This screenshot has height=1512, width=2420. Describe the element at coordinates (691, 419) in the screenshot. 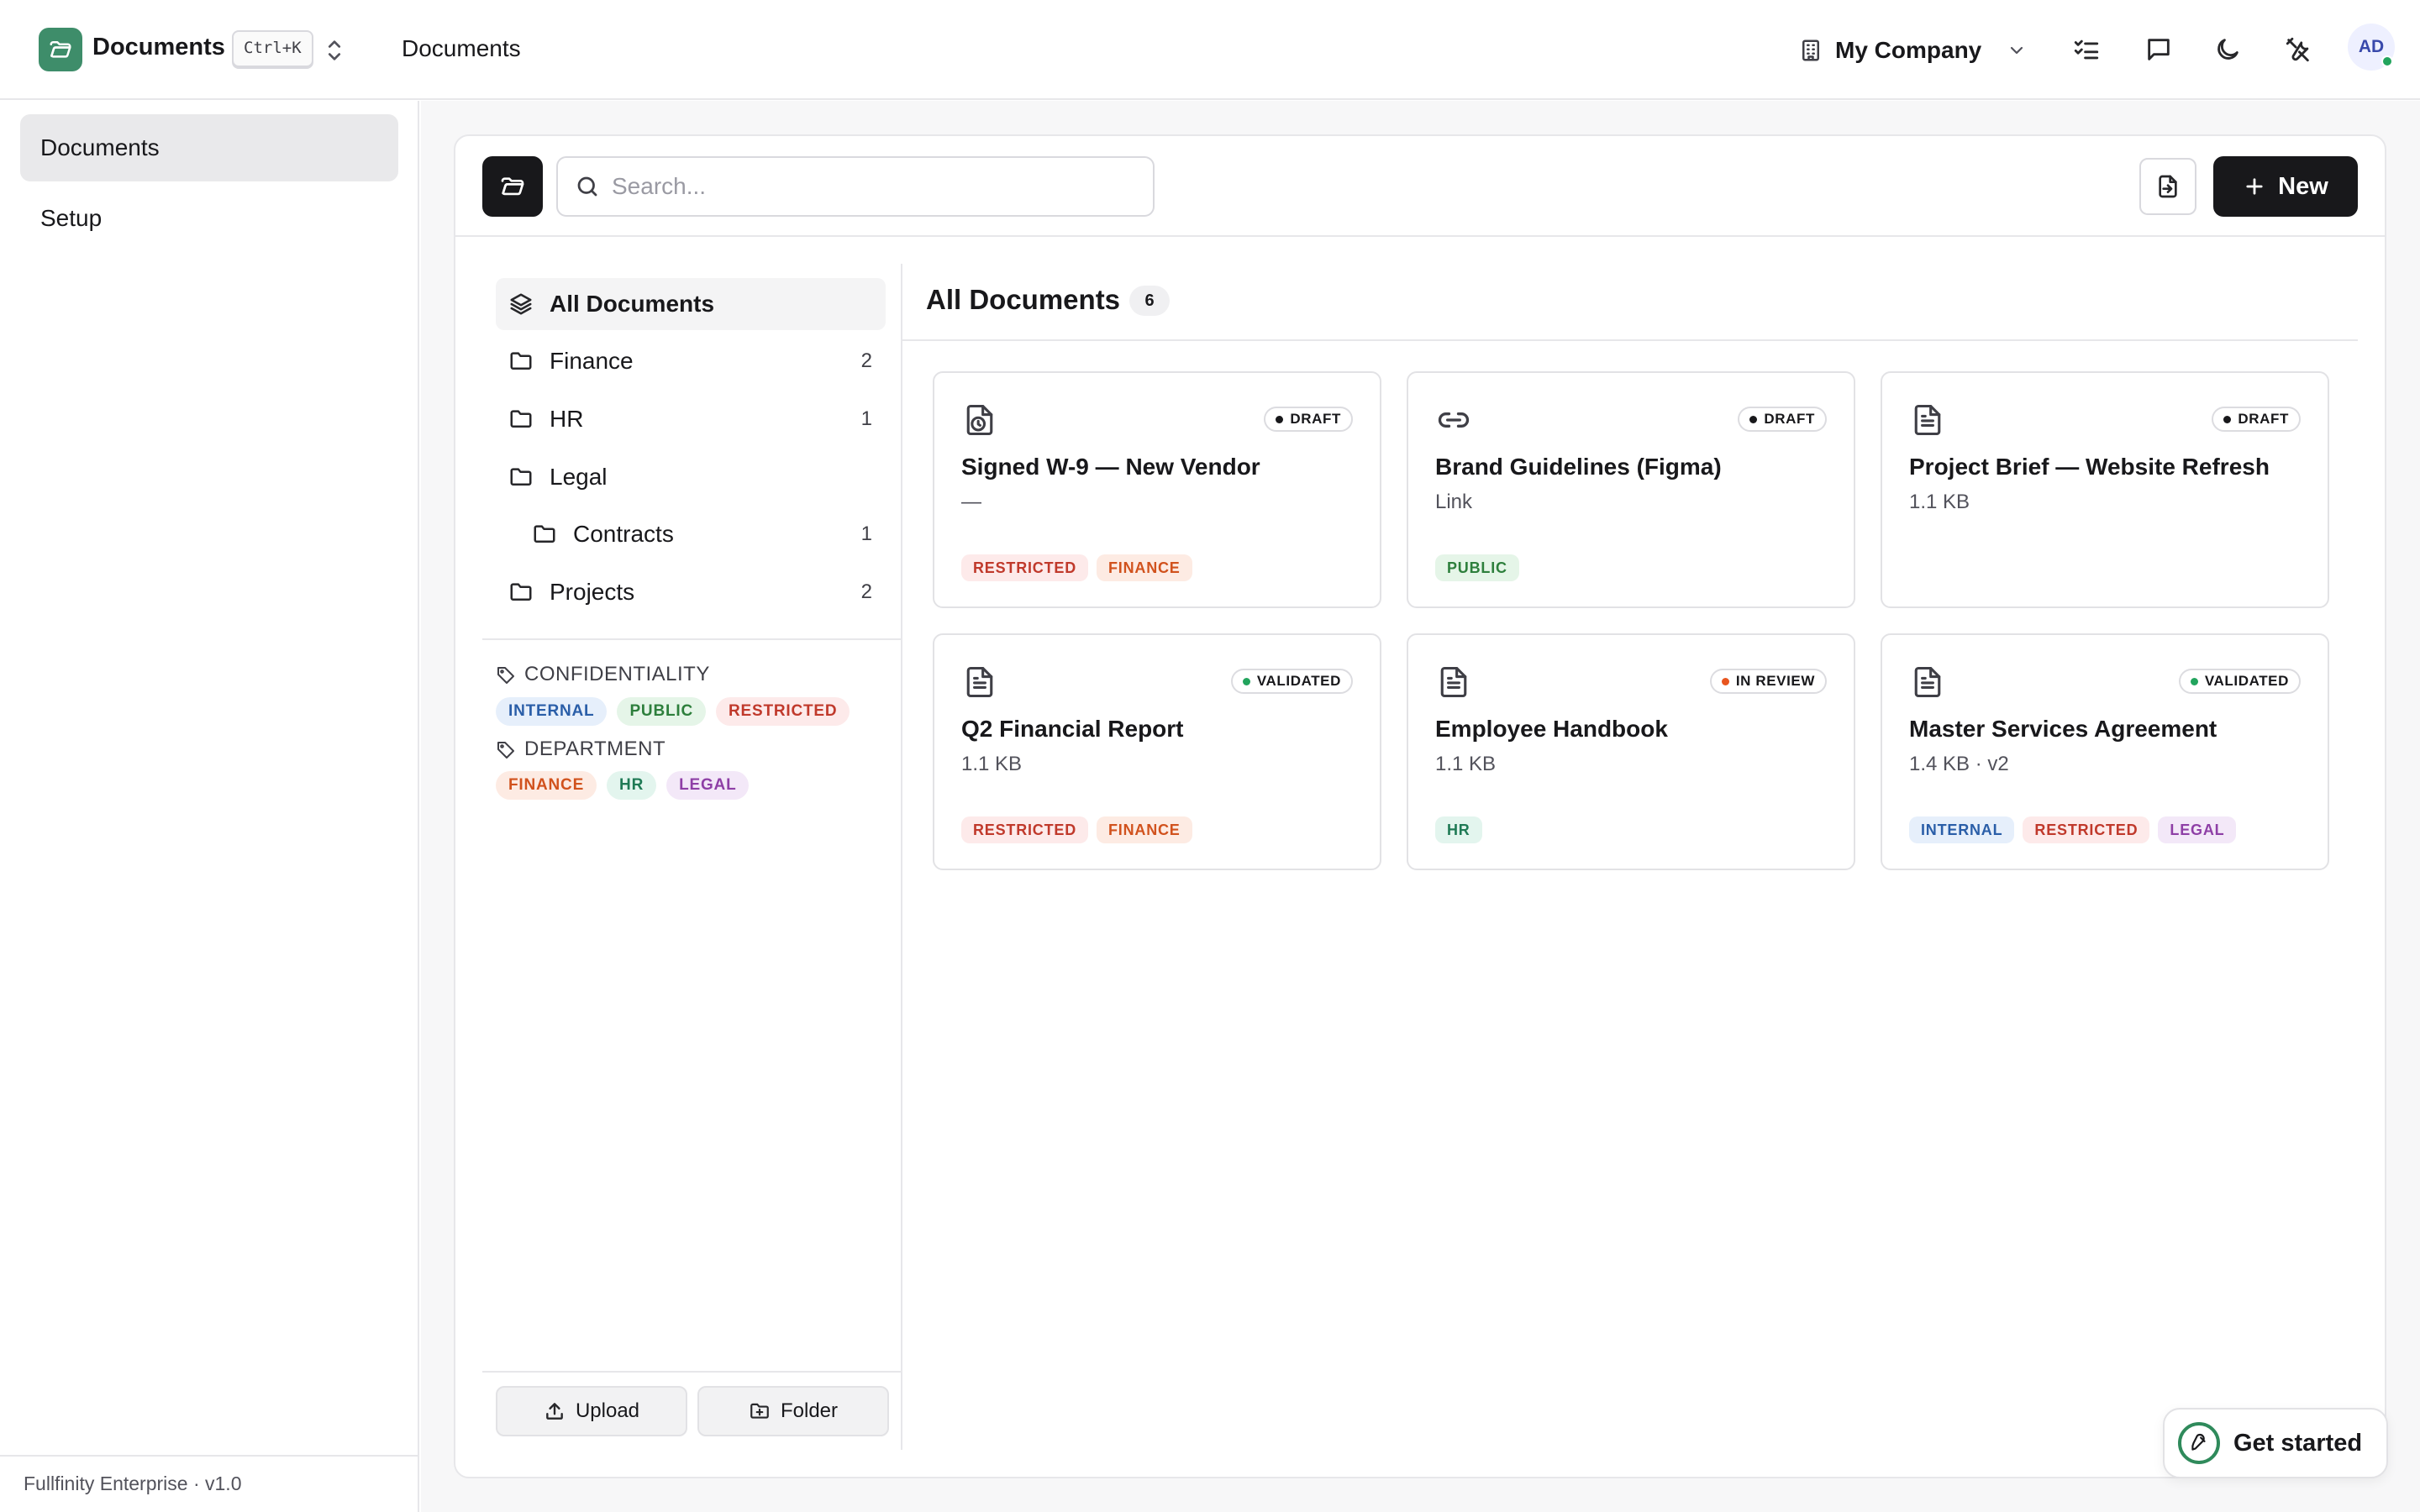

I see `tree-item-hr: HR 1` at that location.